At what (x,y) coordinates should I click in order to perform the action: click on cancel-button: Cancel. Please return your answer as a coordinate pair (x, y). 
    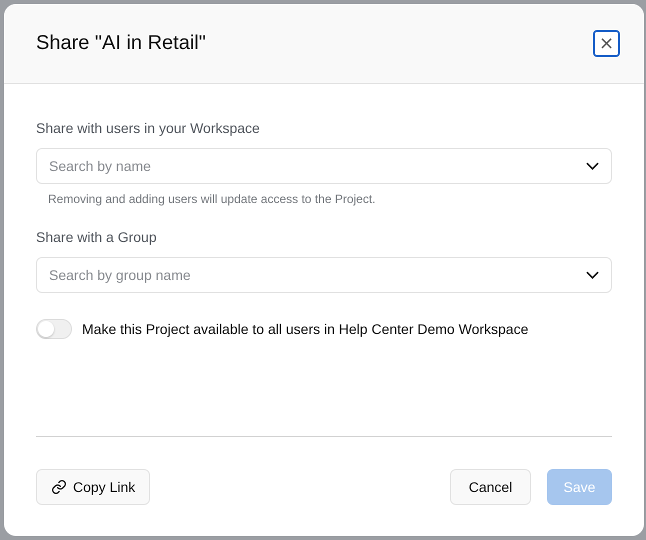
    Looking at the image, I should click on (490, 487).